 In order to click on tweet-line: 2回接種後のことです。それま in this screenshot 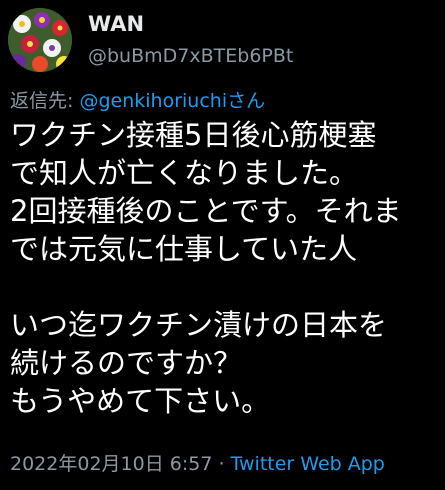, I will do `click(206, 211)`.